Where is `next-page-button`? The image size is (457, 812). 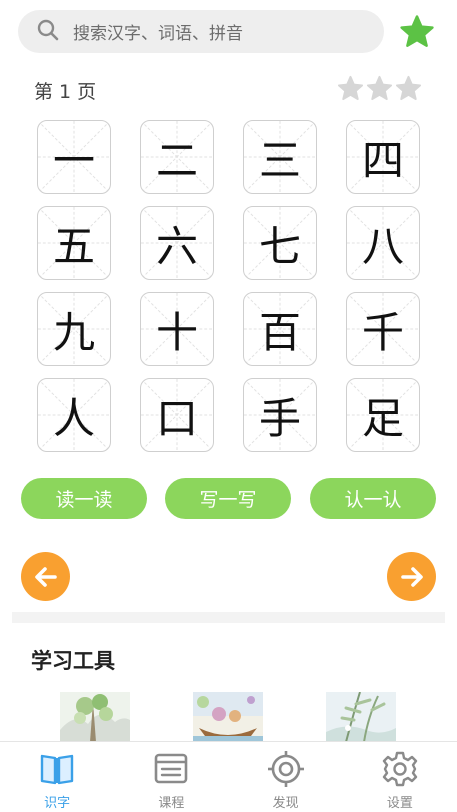
next-page-button is located at coordinates (411, 576).